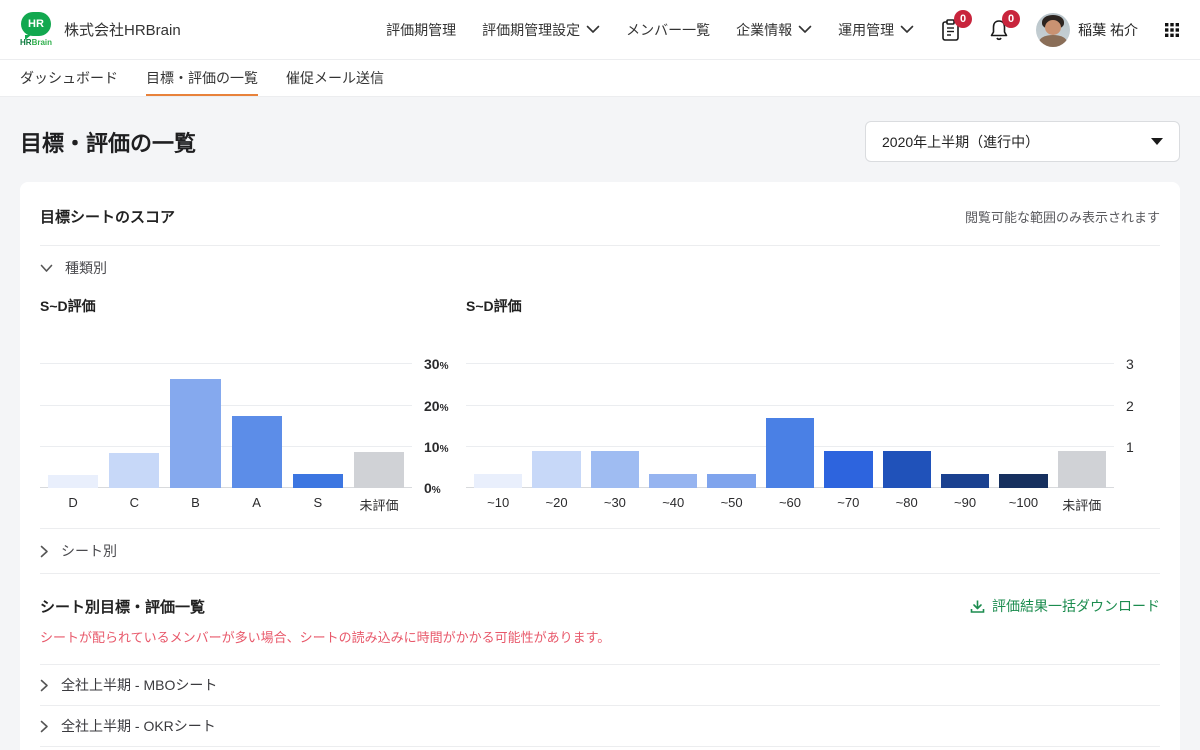 Image resolution: width=1200 pixels, height=750 pixels. What do you see at coordinates (317, 481) in the screenshot?
I see `bar-S` at bounding box center [317, 481].